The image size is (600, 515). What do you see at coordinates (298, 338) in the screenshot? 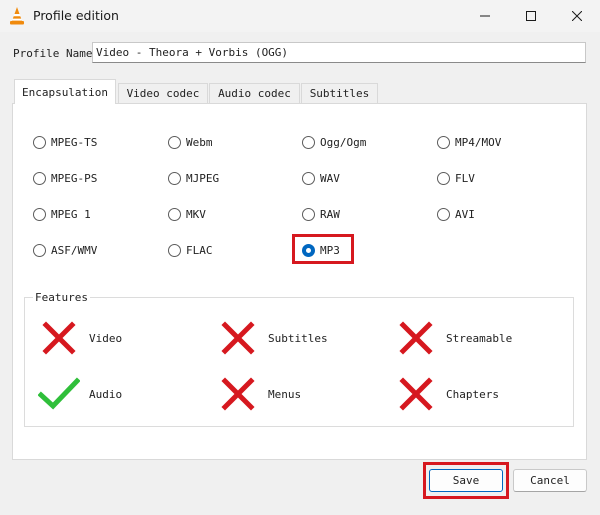
I see `feature-label: Subtitles` at bounding box center [298, 338].